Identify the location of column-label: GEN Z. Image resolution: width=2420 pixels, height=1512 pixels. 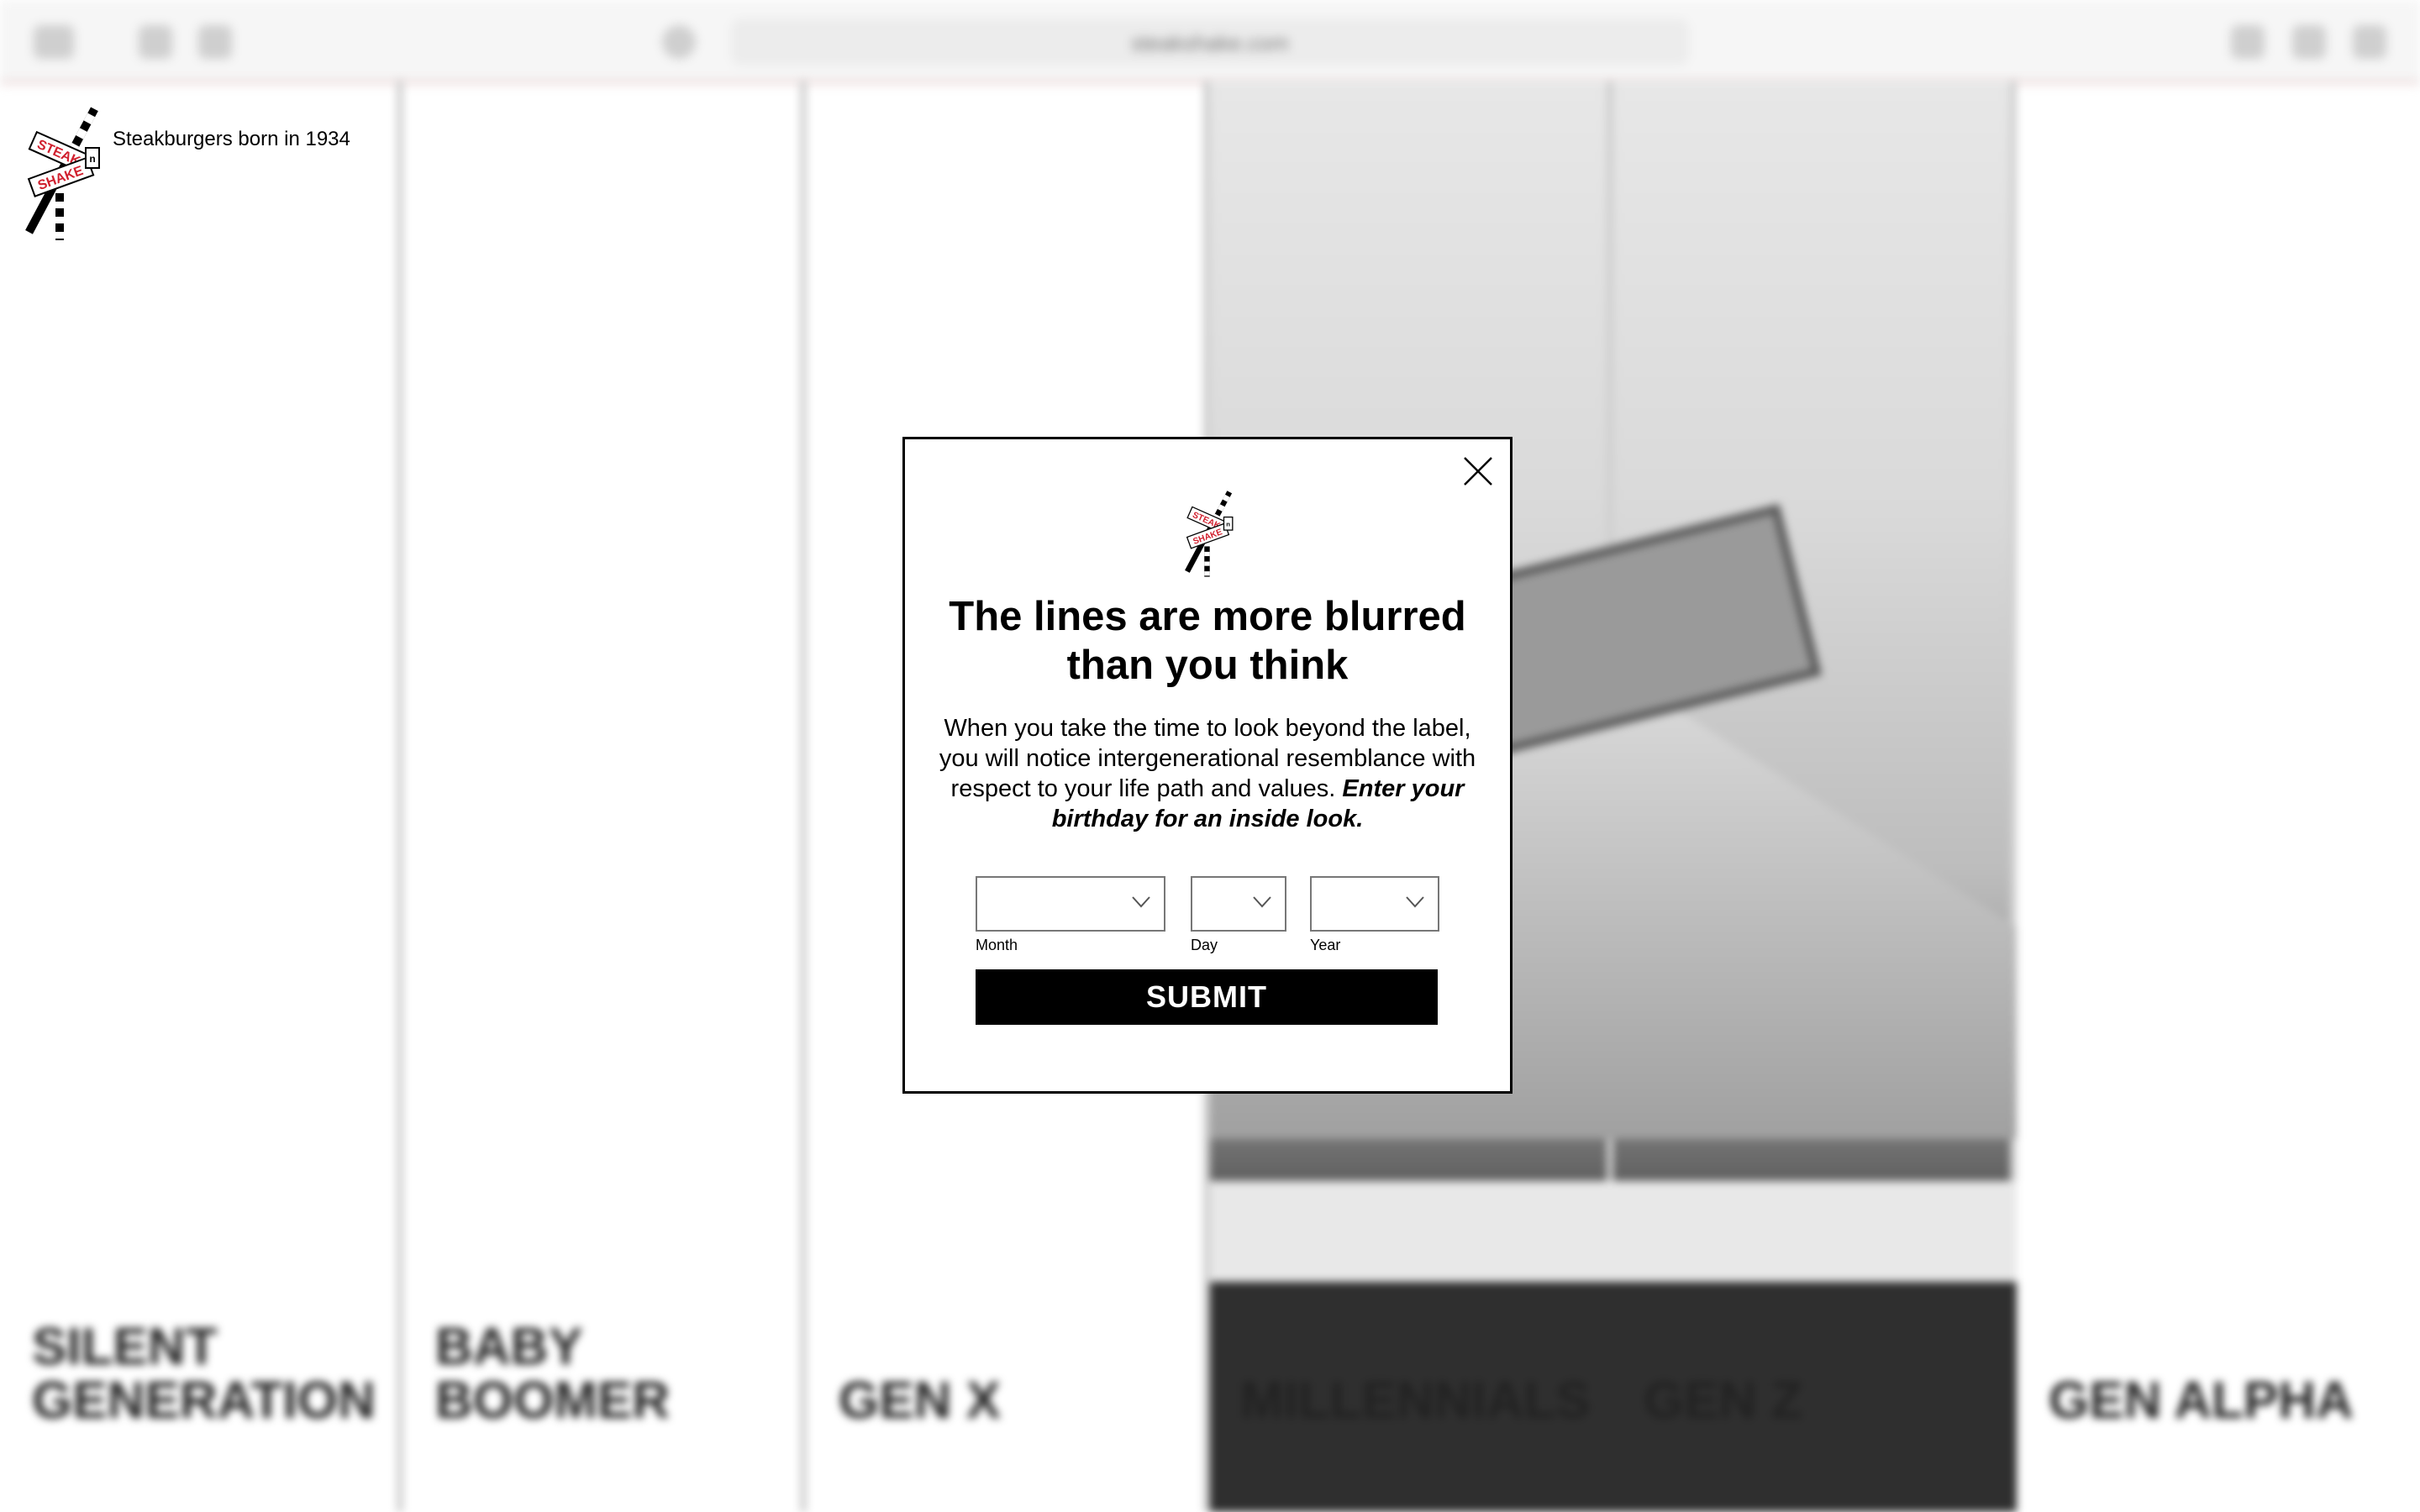
(1724, 1401).